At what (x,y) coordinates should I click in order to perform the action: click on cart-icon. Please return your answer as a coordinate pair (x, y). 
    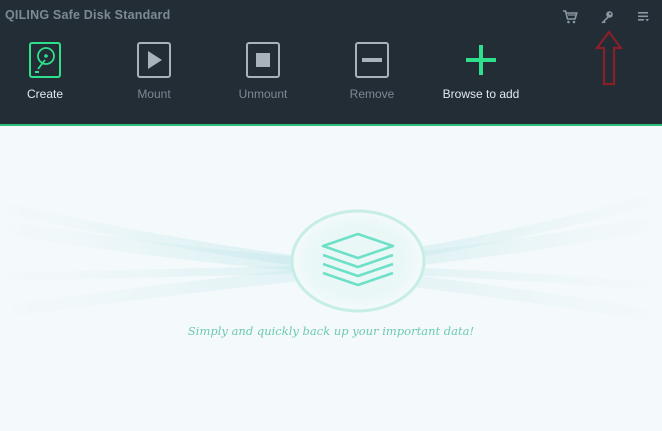
    Looking at the image, I should click on (569, 16).